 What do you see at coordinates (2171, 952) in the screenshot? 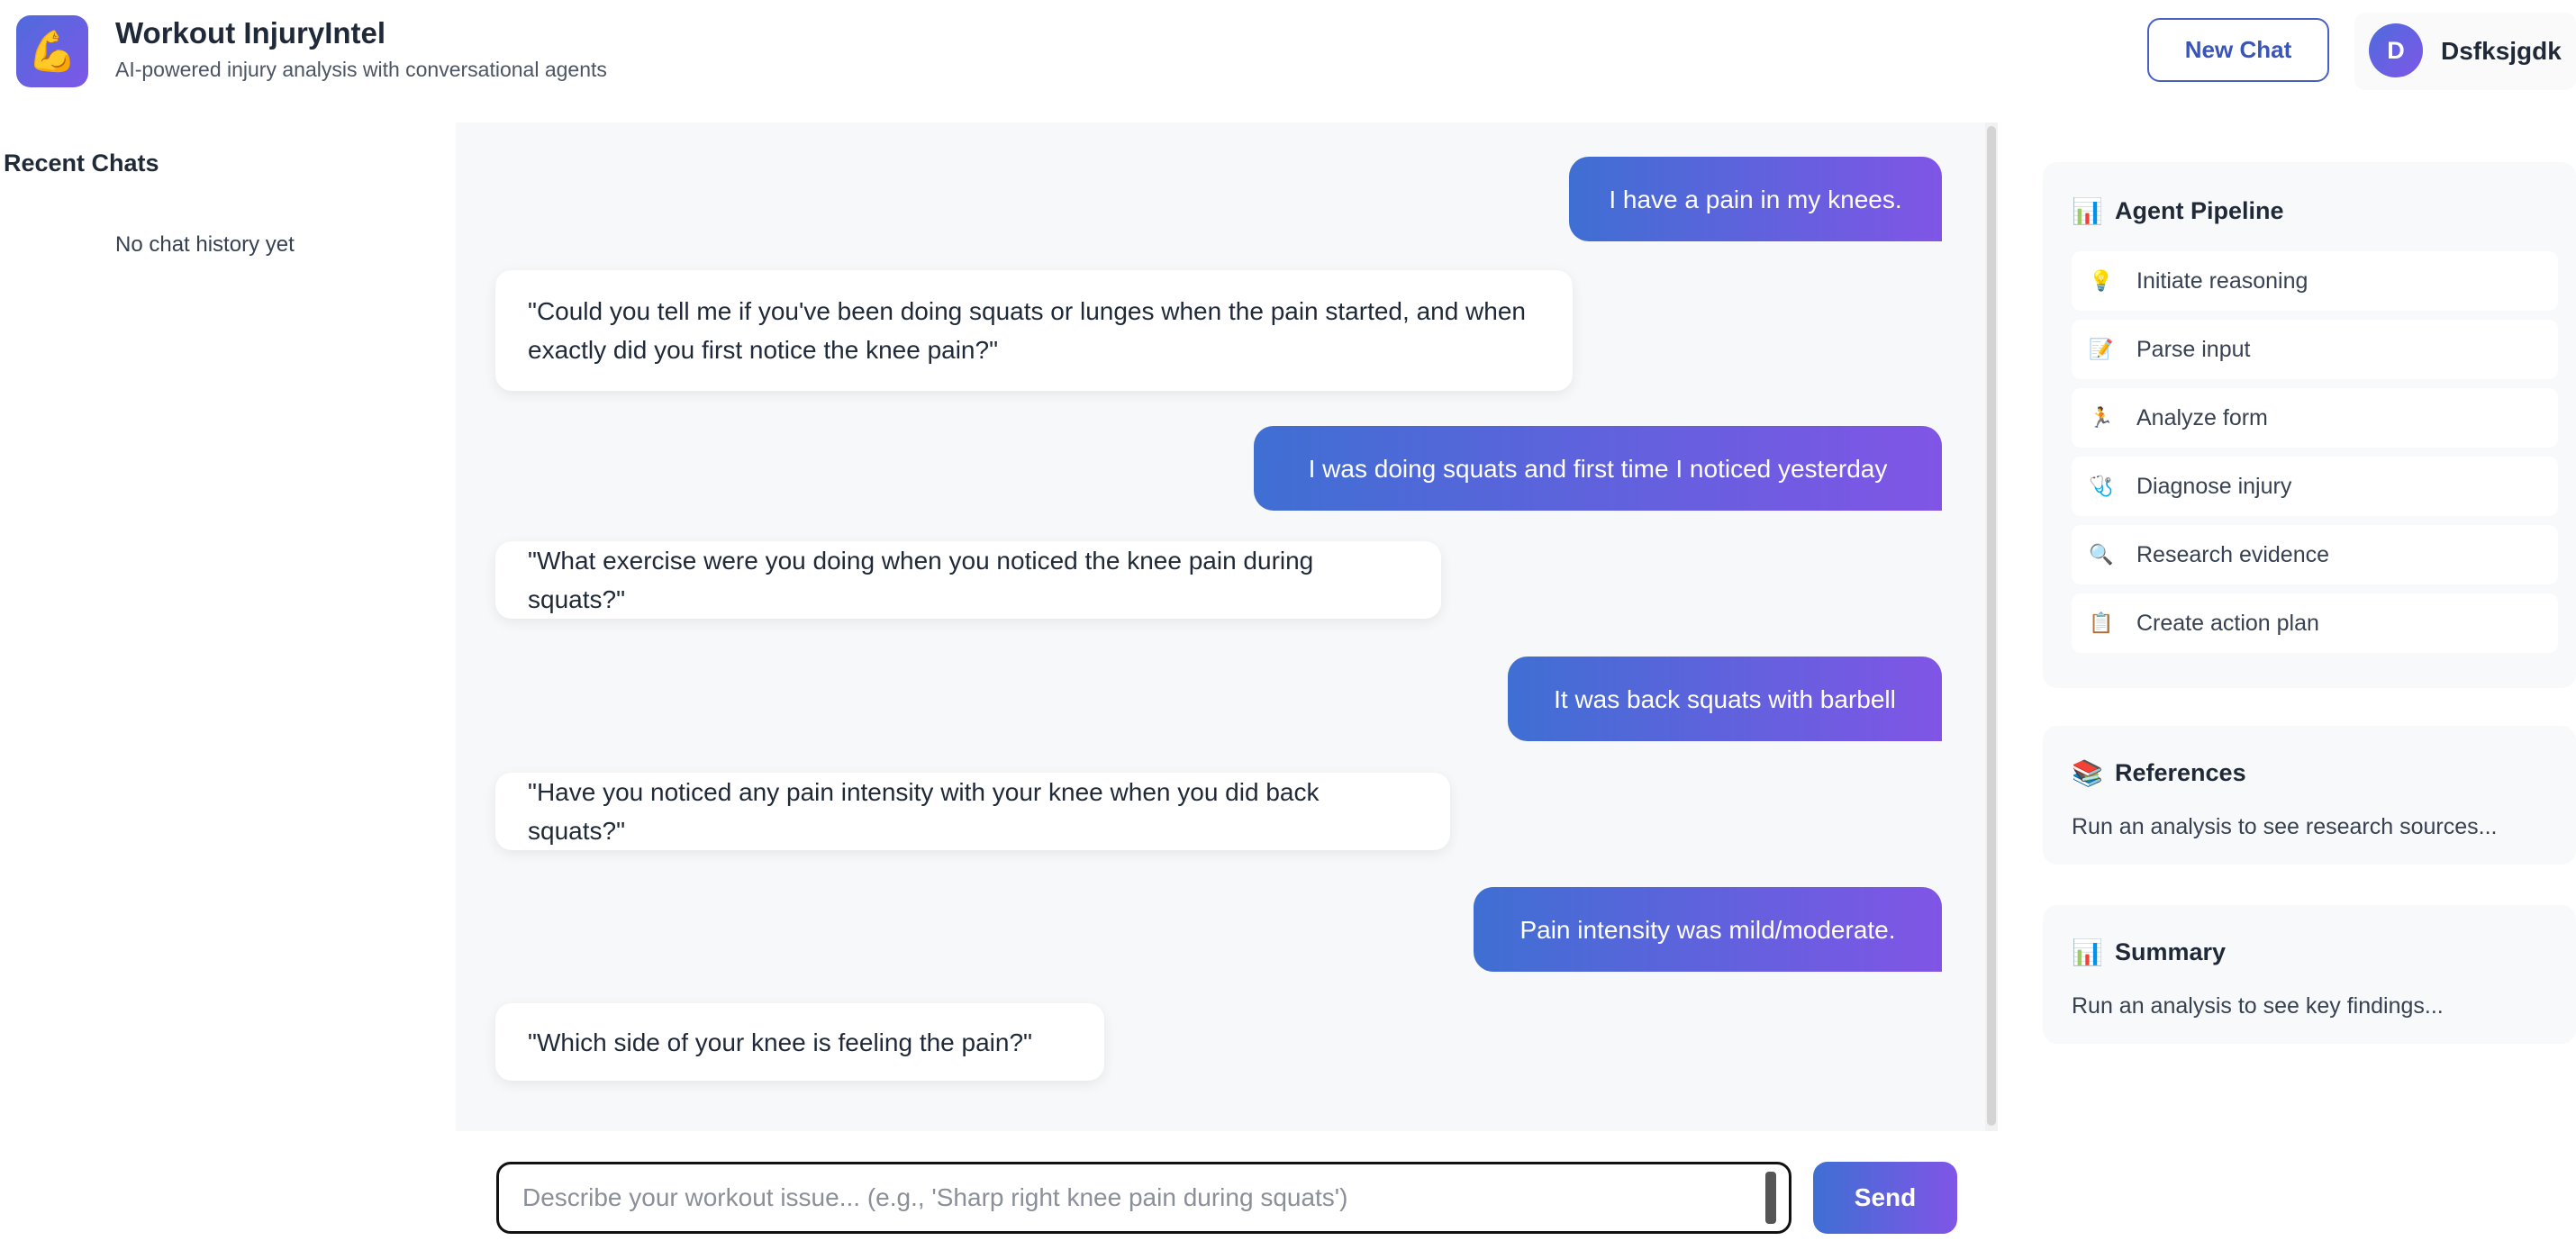
I see `summary-title: Summary` at bounding box center [2171, 952].